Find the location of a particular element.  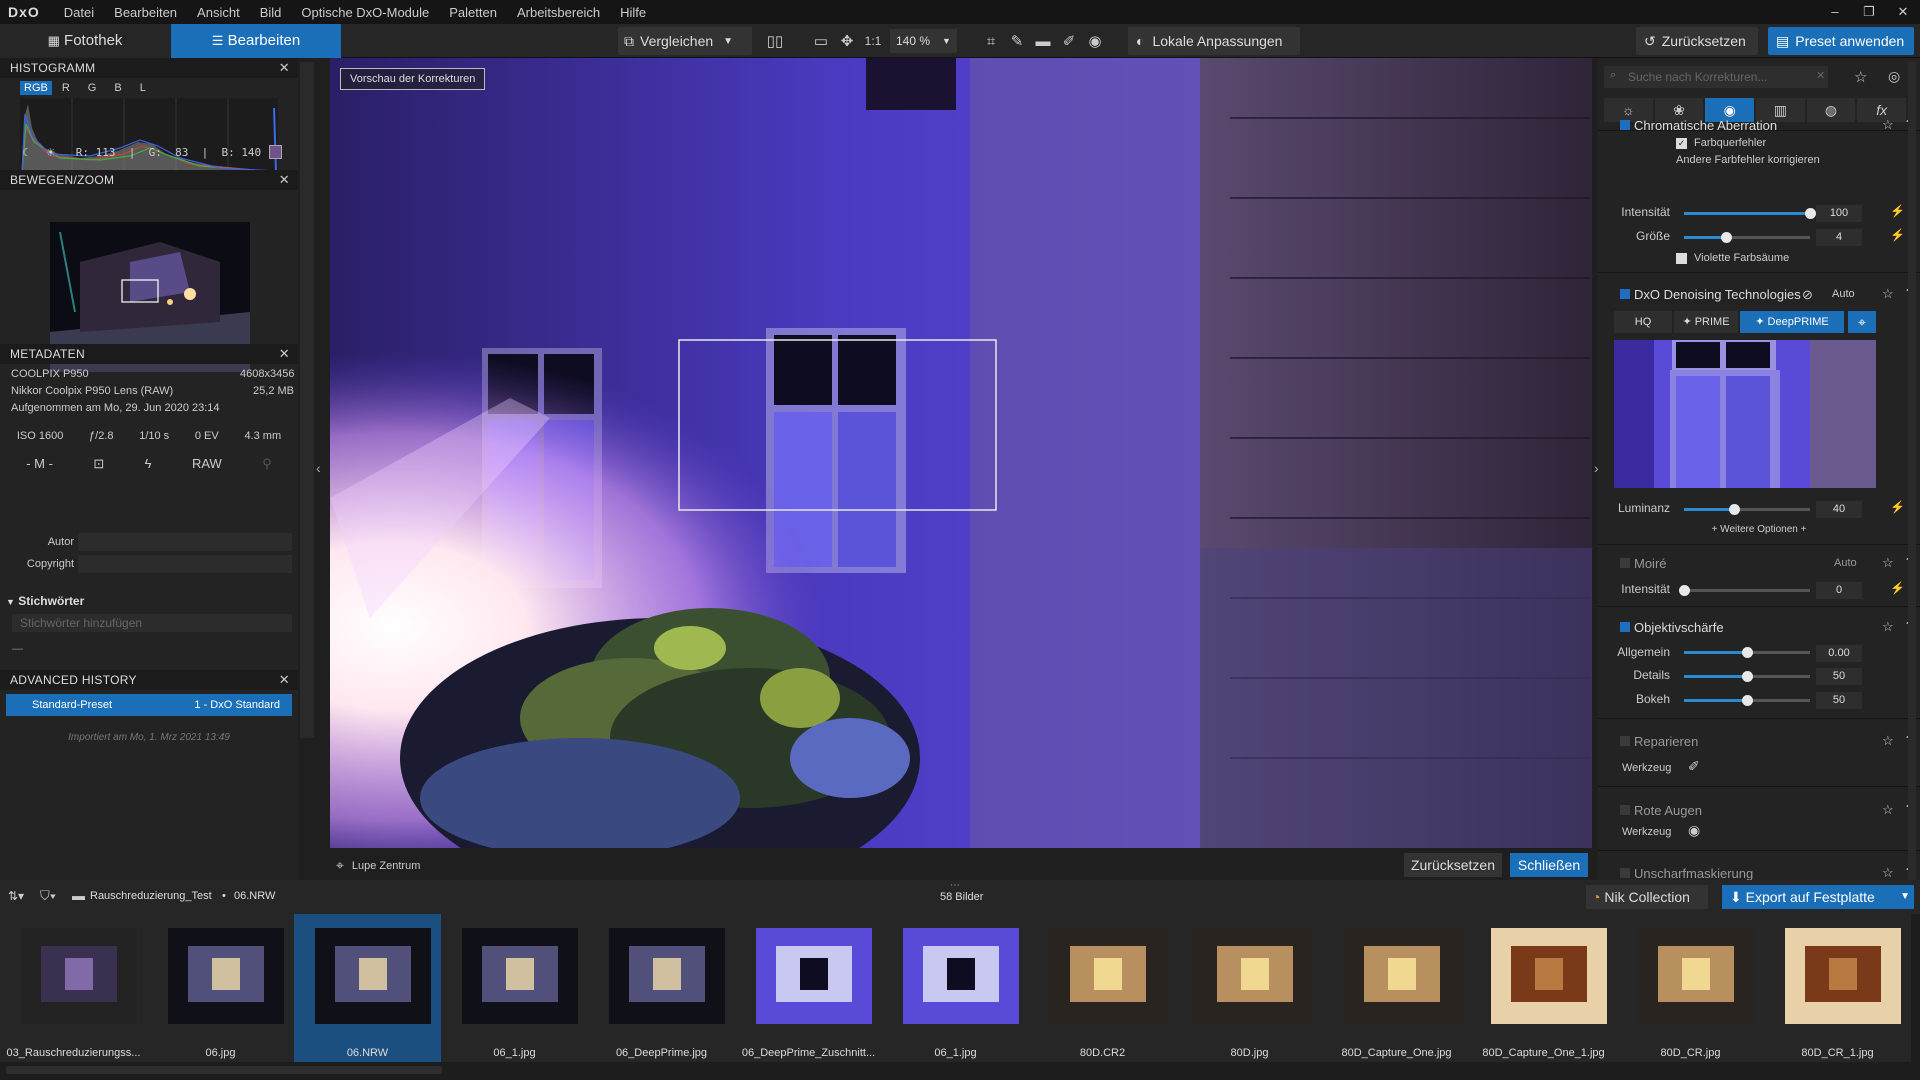

channel-b: B is located at coordinates (117, 88).